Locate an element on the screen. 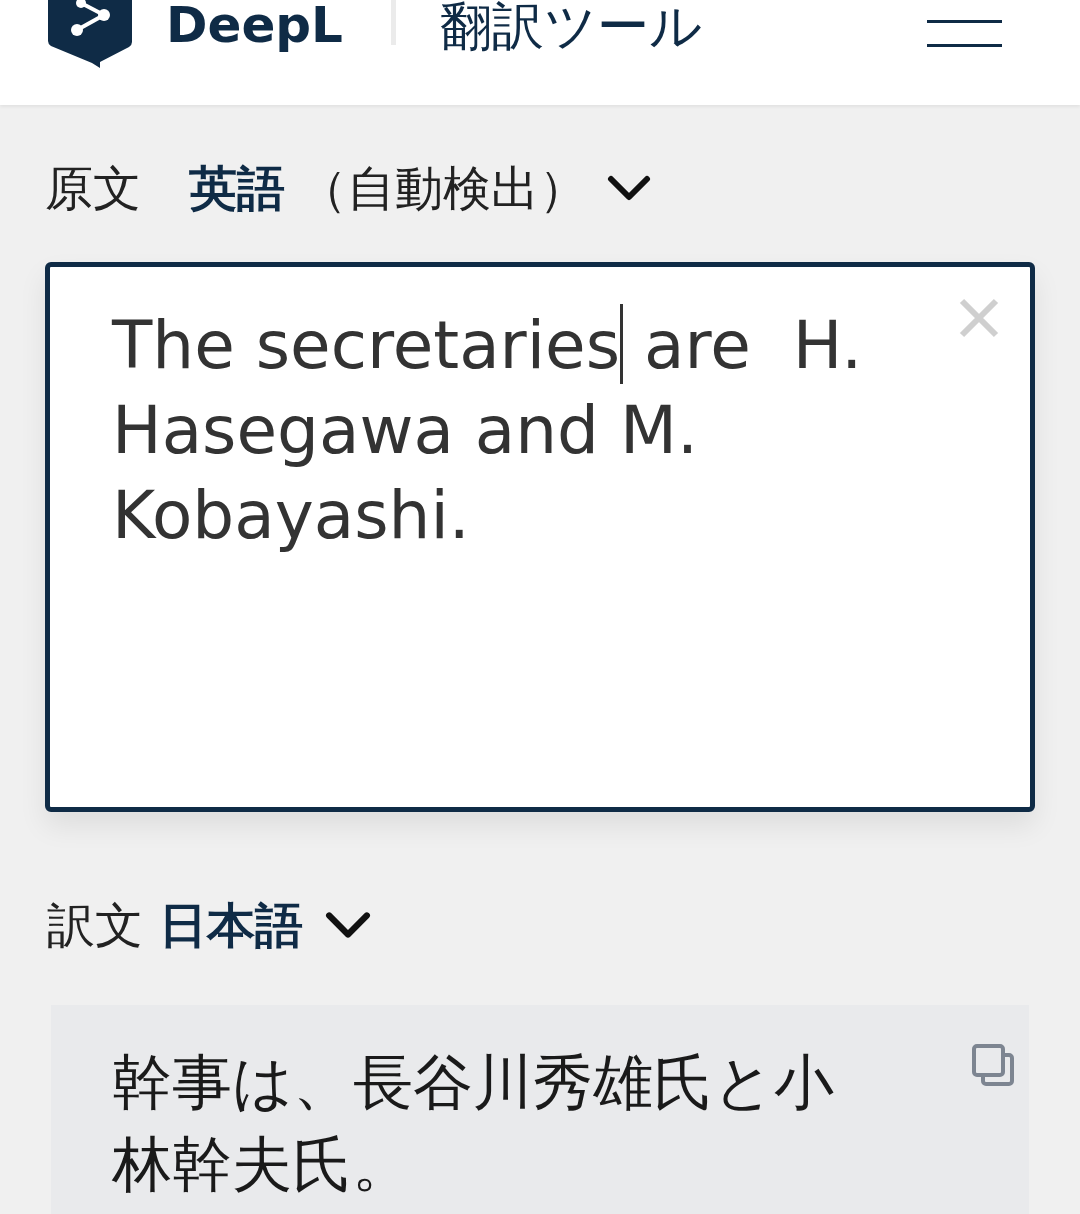 This screenshot has height=1214, width=1080. logo-text: DeepL is located at coordinates (254, 25).